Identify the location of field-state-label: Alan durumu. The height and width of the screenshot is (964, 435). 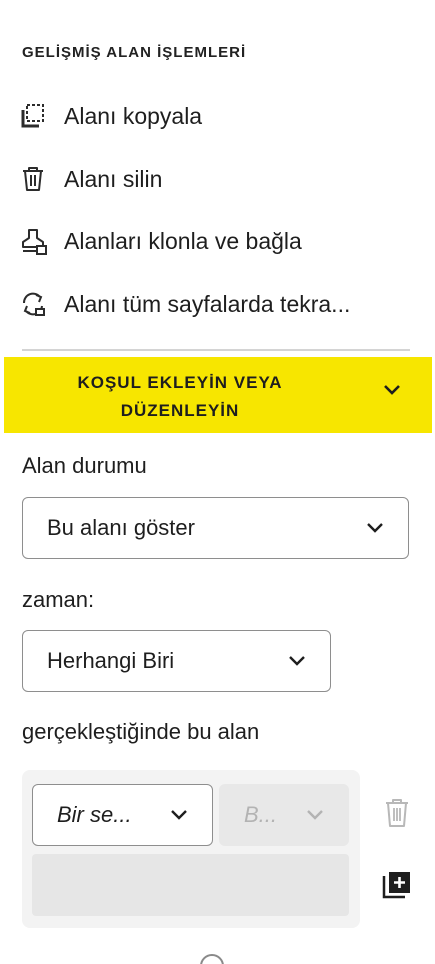
(84, 465).